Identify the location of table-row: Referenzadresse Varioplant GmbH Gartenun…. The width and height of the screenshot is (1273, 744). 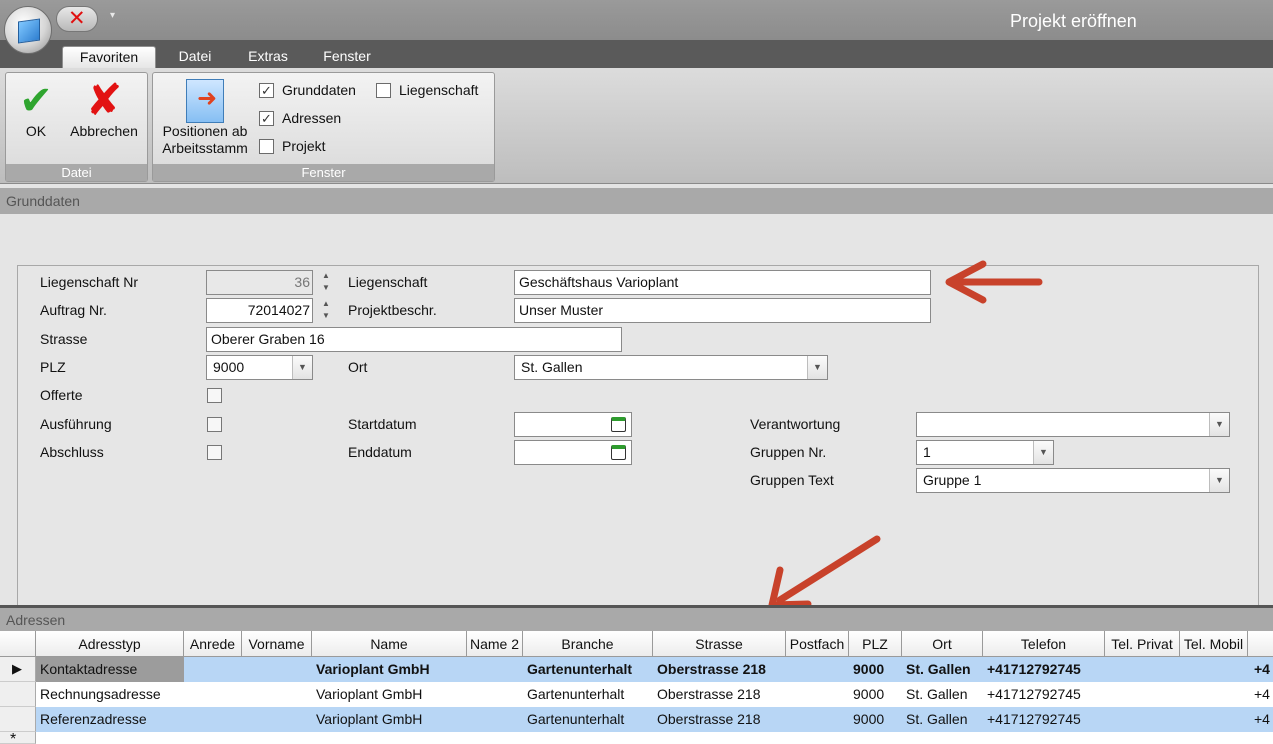
(636, 719).